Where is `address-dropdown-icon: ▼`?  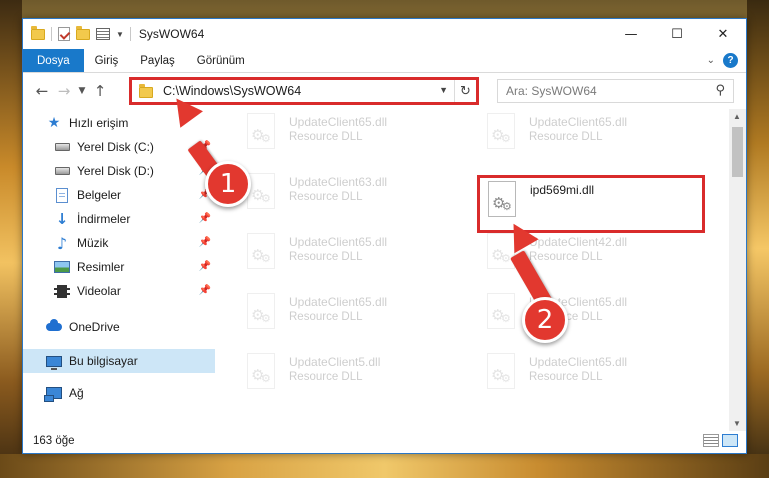 address-dropdown-icon: ▼ is located at coordinates (443, 90).